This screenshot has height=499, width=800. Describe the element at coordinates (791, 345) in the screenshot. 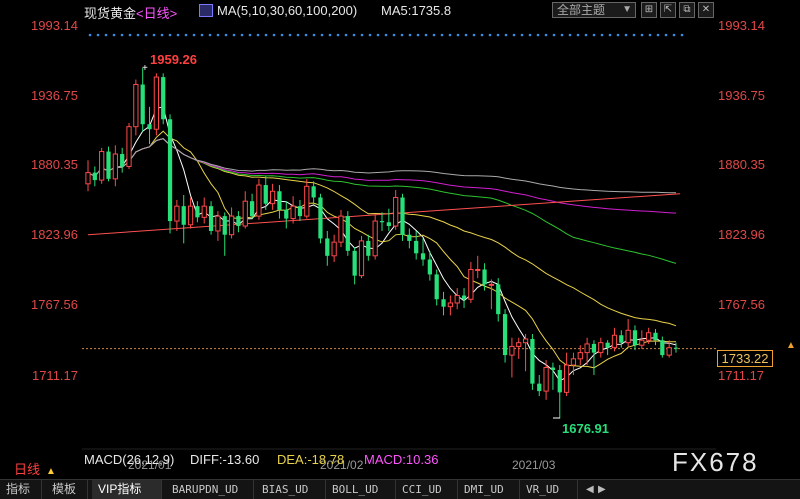

I see `price-marker-icon: ▲` at that location.